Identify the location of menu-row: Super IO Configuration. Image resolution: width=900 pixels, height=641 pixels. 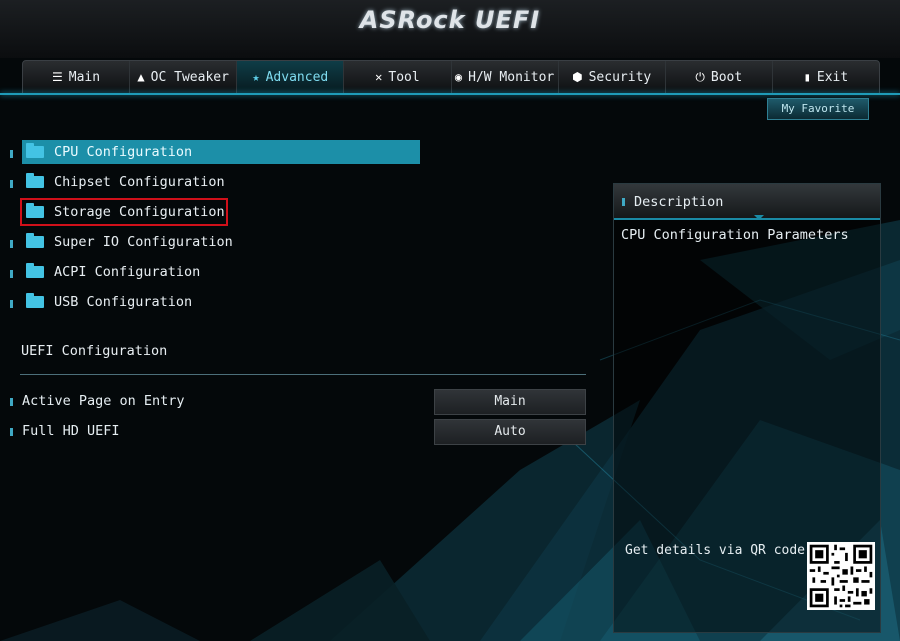
(221, 242).